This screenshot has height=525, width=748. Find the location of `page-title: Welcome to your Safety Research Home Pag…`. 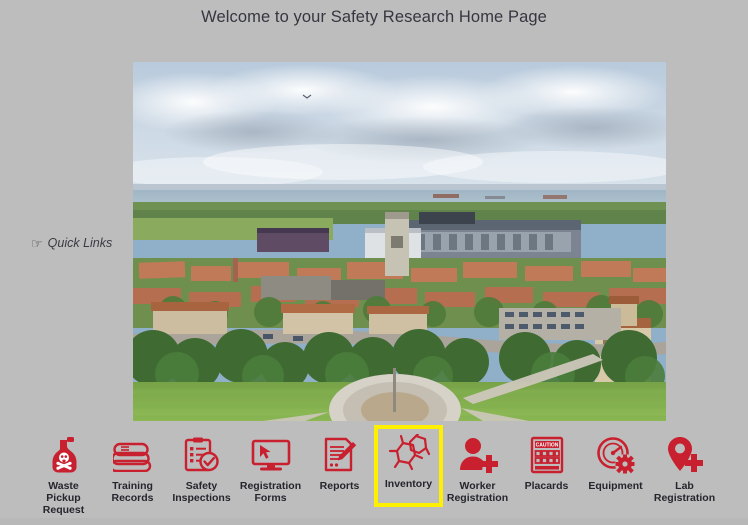

page-title: Welcome to your Safety Research Home Pag… is located at coordinates (374, 17).